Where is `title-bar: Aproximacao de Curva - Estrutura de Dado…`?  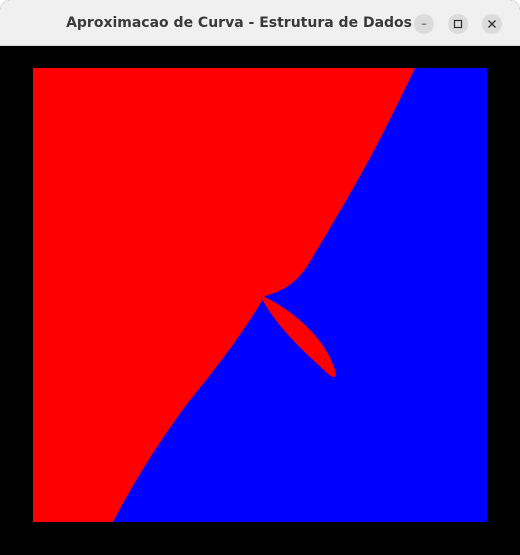
title-bar: Aproximacao de Curva - Estrutura de Dado… is located at coordinates (260, 23).